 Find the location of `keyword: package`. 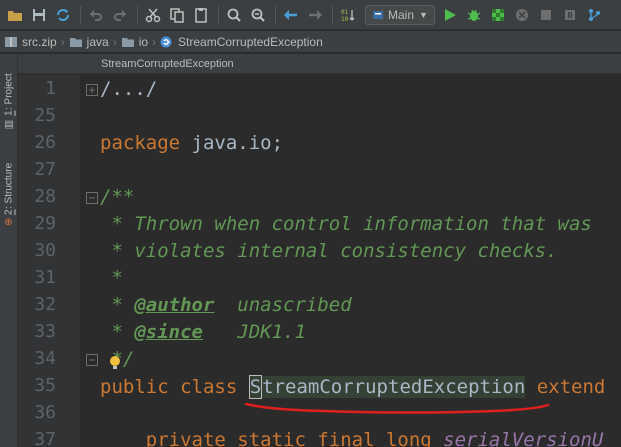

keyword: package is located at coordinates (140, 143).